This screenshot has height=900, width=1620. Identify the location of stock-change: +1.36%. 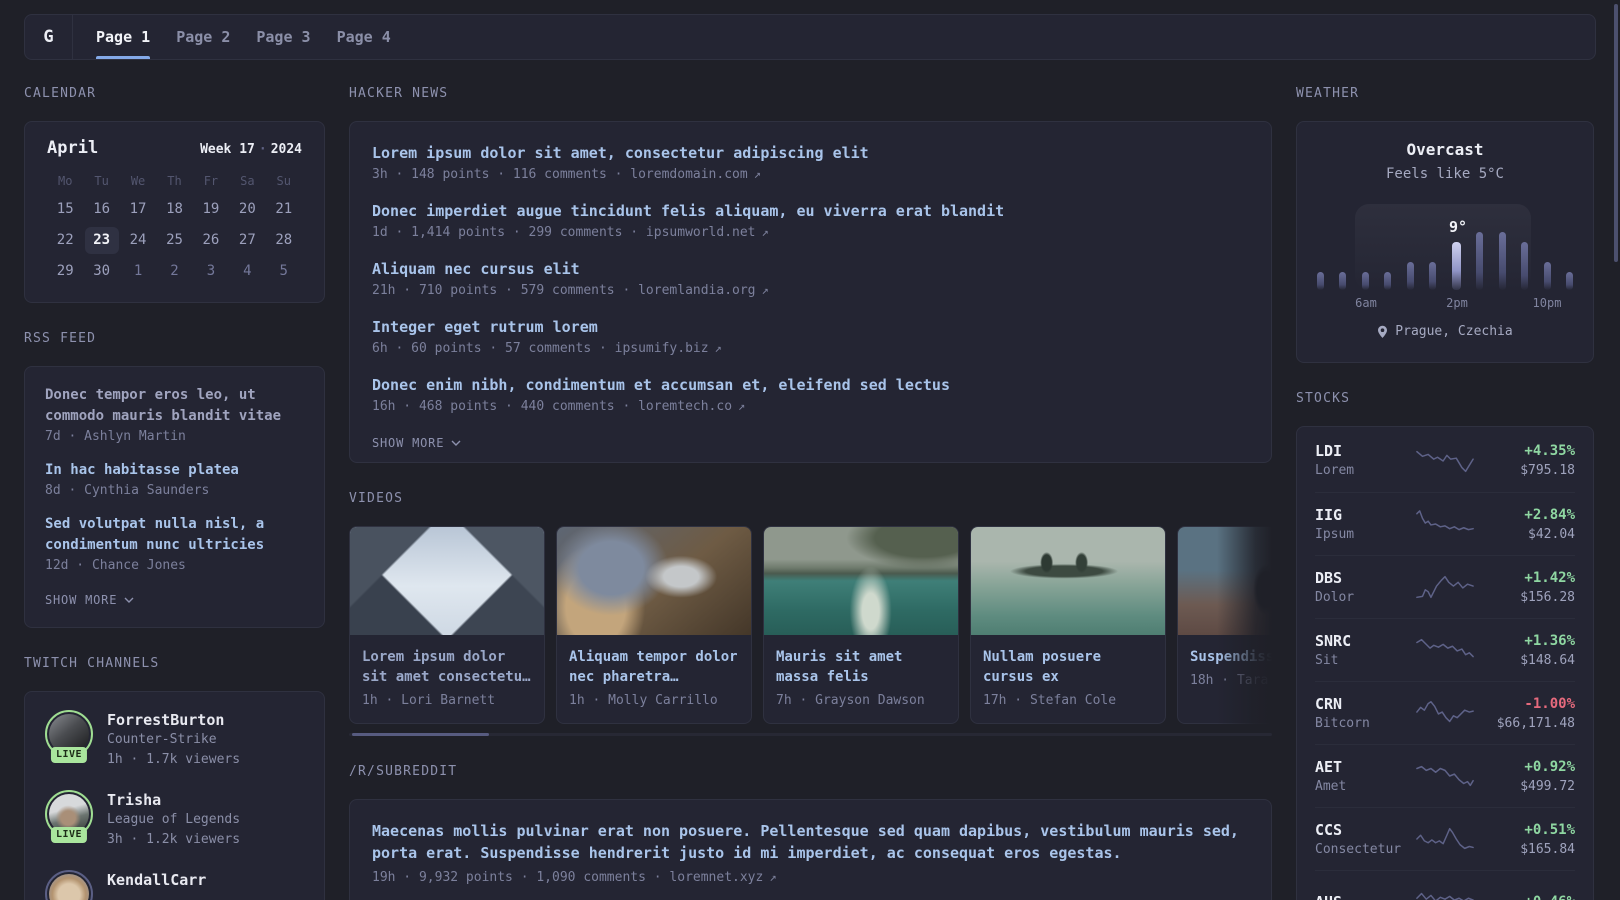
(1549, 640).